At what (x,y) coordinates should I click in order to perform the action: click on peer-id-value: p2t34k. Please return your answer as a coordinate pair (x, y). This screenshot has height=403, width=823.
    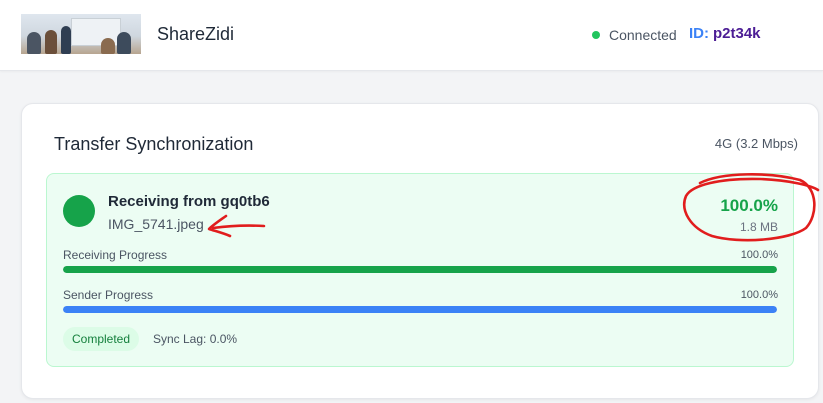
    Looking at the image, I should click on (737, 33).